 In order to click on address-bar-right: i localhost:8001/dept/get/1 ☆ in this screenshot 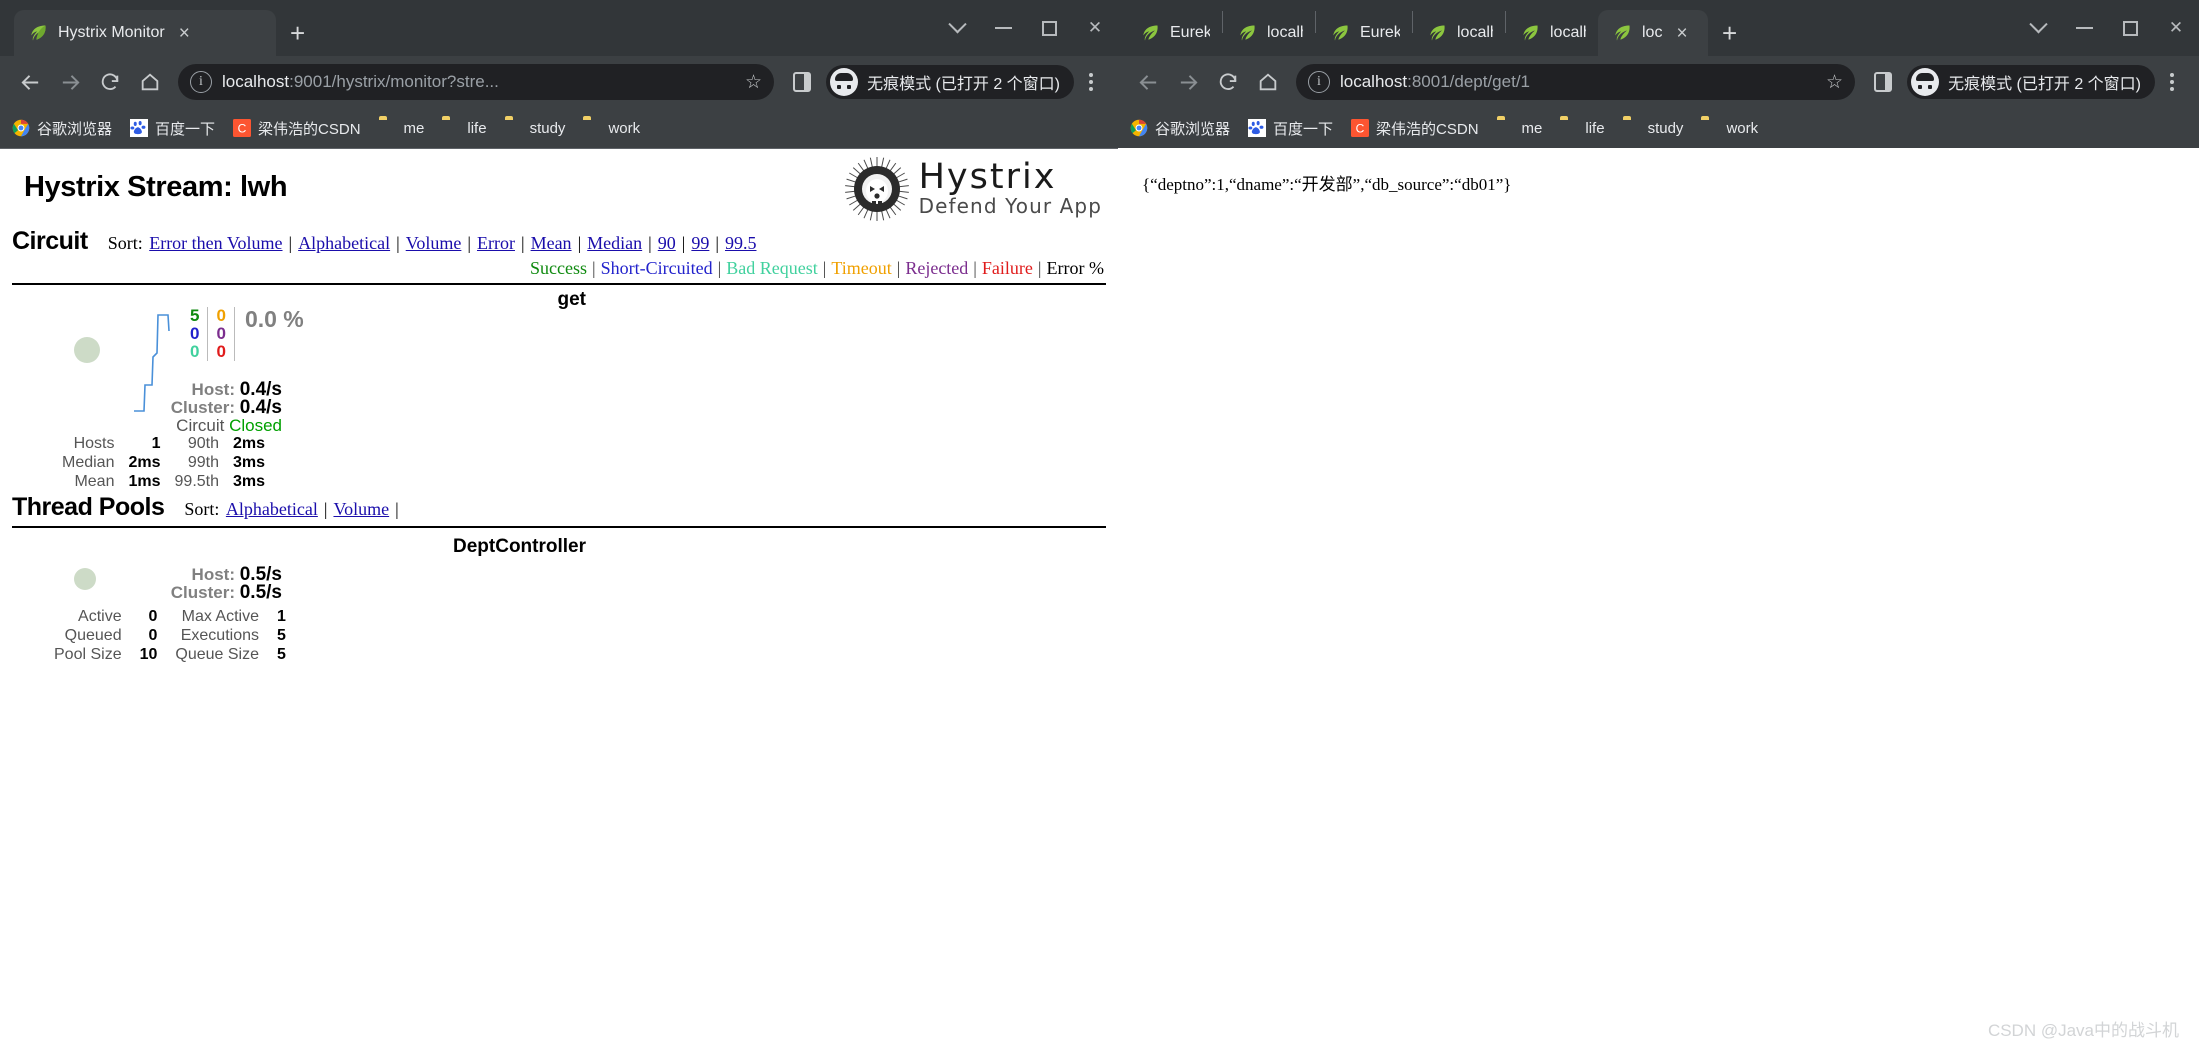, I will do `click(1576, 82)`.